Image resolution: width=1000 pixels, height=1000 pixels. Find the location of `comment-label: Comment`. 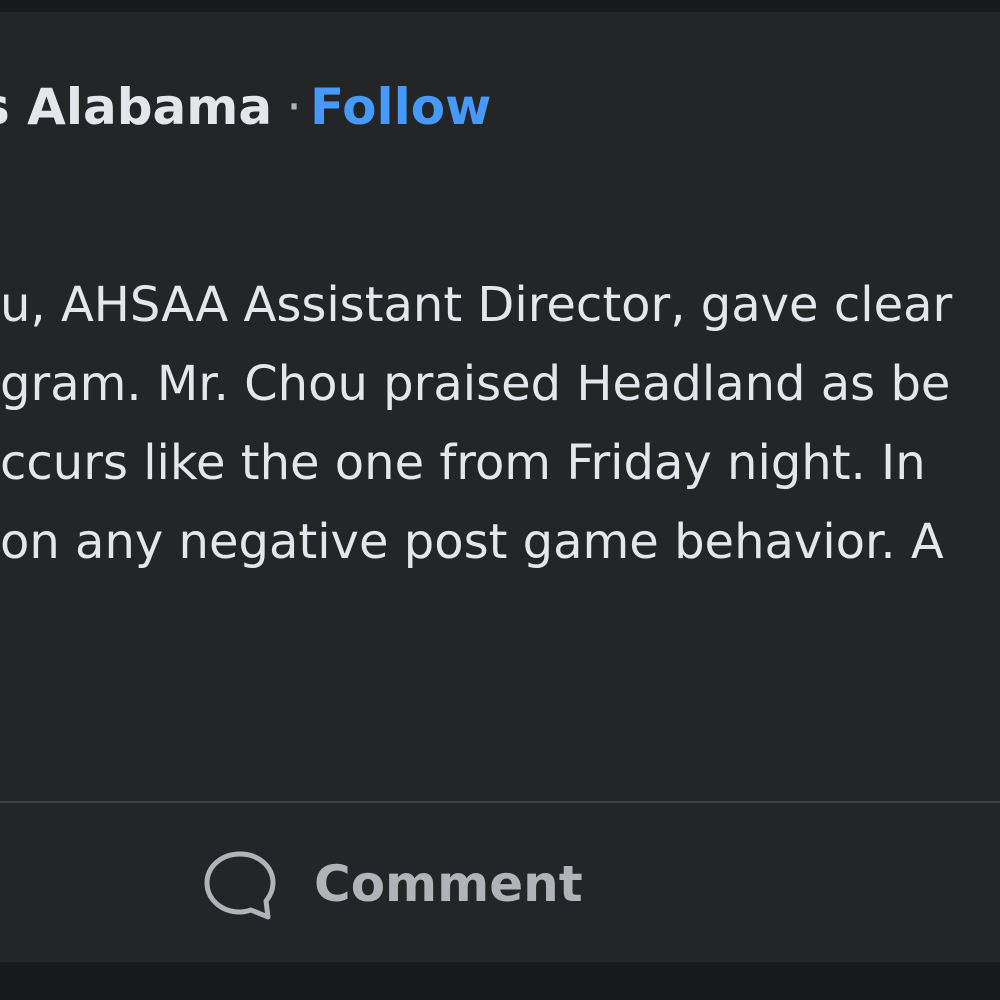

comment-label: Comment is located at coordinates (448, 884).